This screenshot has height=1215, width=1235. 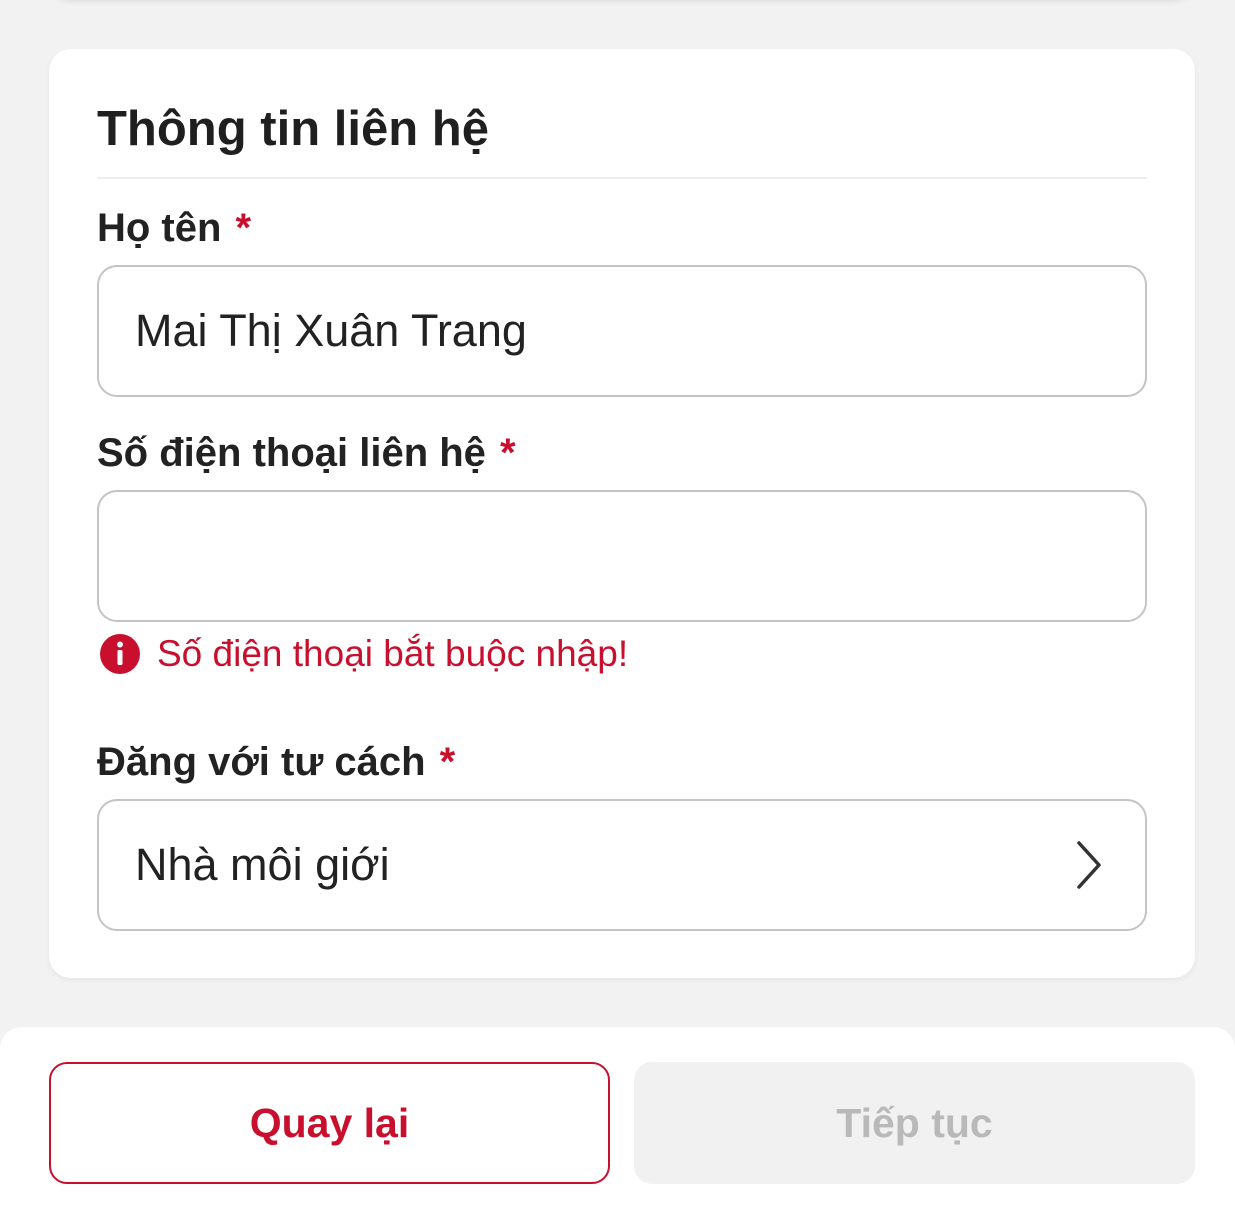 What do you see at coordinates (331, 330) in the screenshot?
I see `full-name-value: Mai Thị Xuân Trang` at bounding box center [331, 330].